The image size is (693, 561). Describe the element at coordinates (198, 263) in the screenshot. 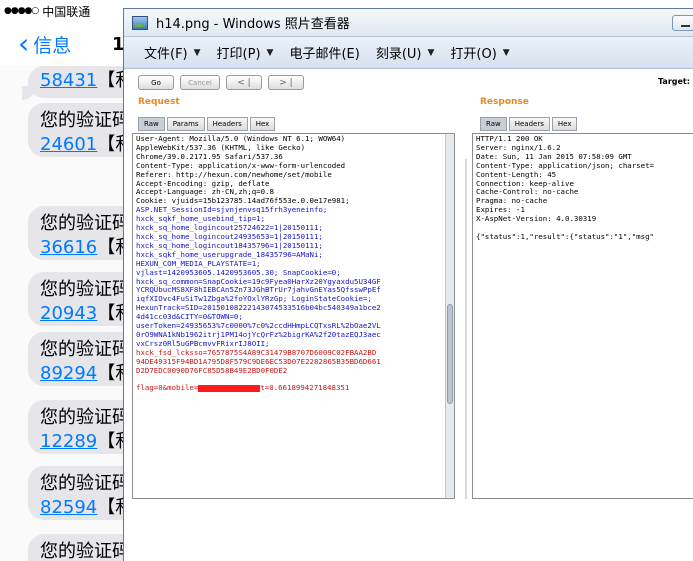

I see `code-line-text: HEXUN_COM_MEDIA_PLAYSTATE=1;` at that location.